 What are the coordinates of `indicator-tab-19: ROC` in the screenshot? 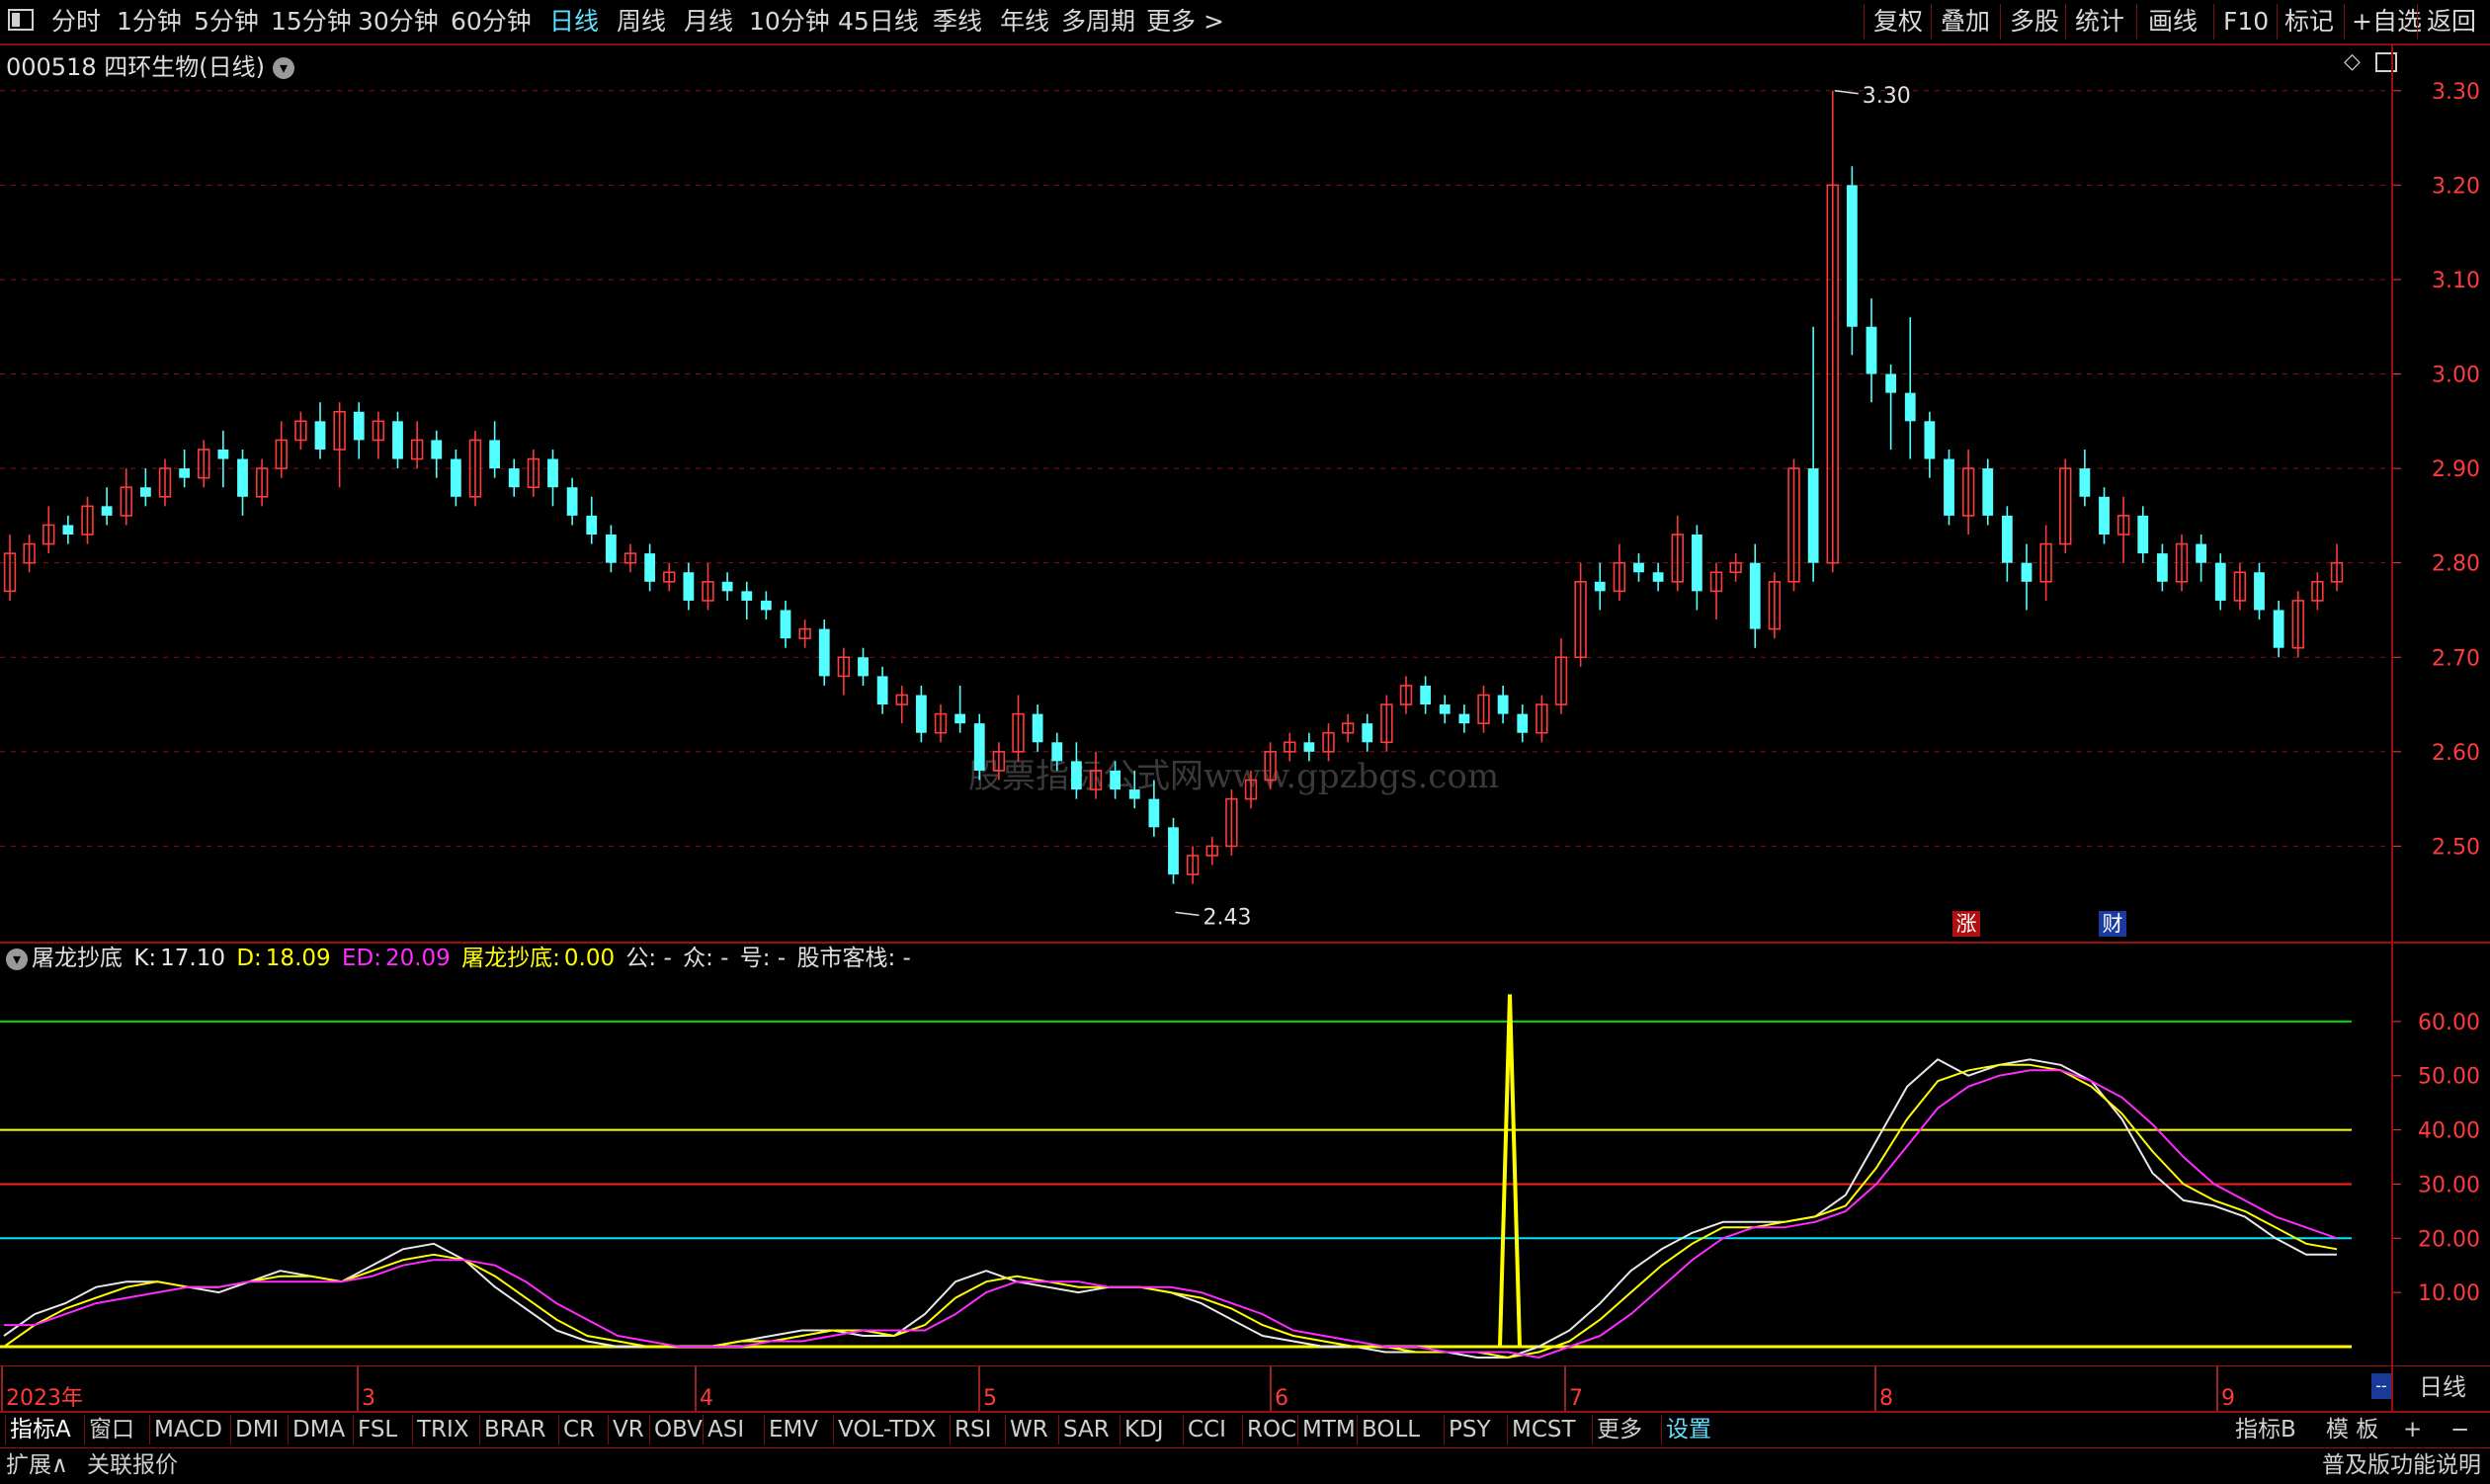 It's located at (1271, 1429).